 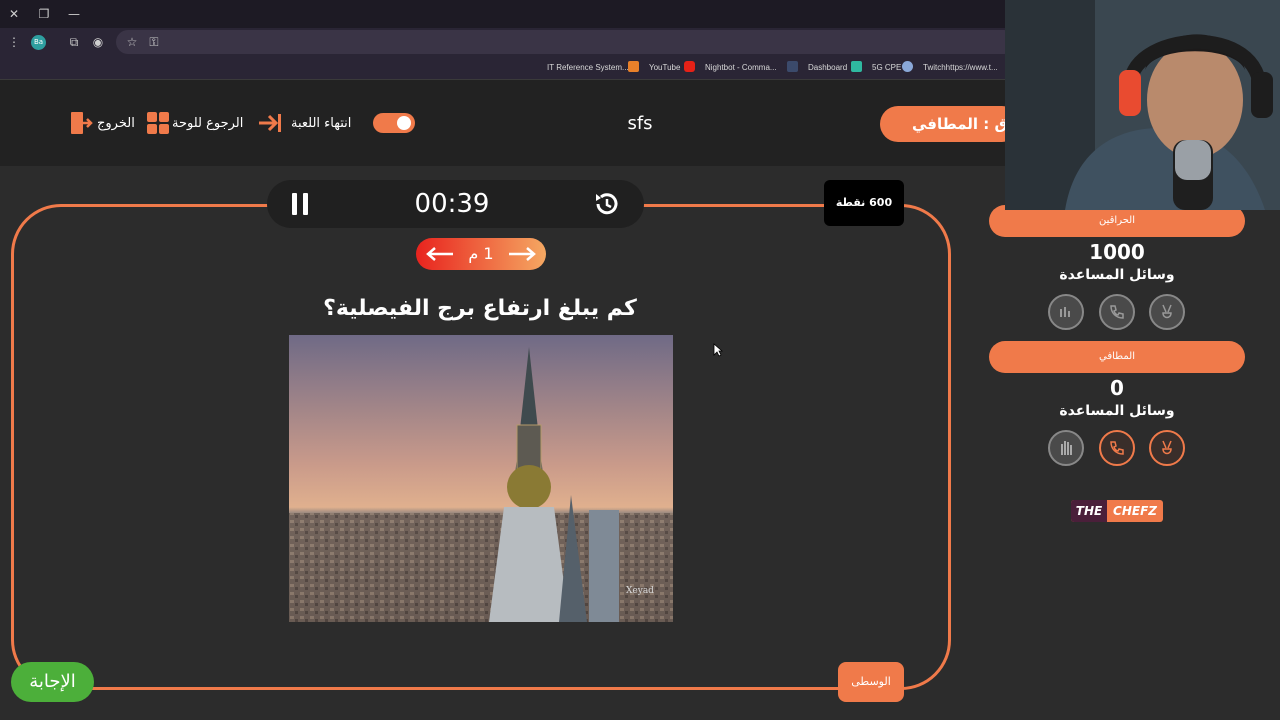 I want to click on aid-stop-button, so click(x=1066, y=448).